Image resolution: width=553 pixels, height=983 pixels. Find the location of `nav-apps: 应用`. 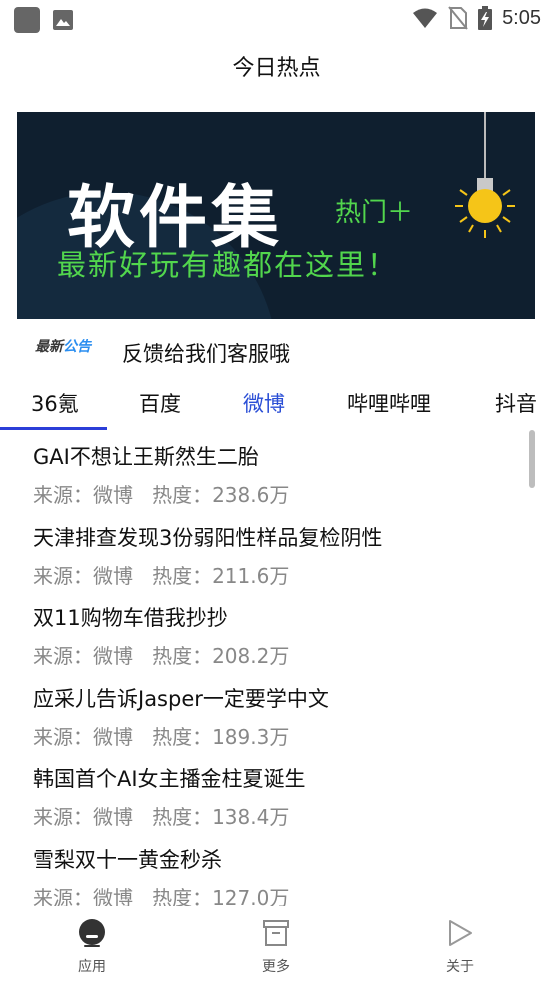

nav-apps: 应用 is located at coordinates (92, 947).